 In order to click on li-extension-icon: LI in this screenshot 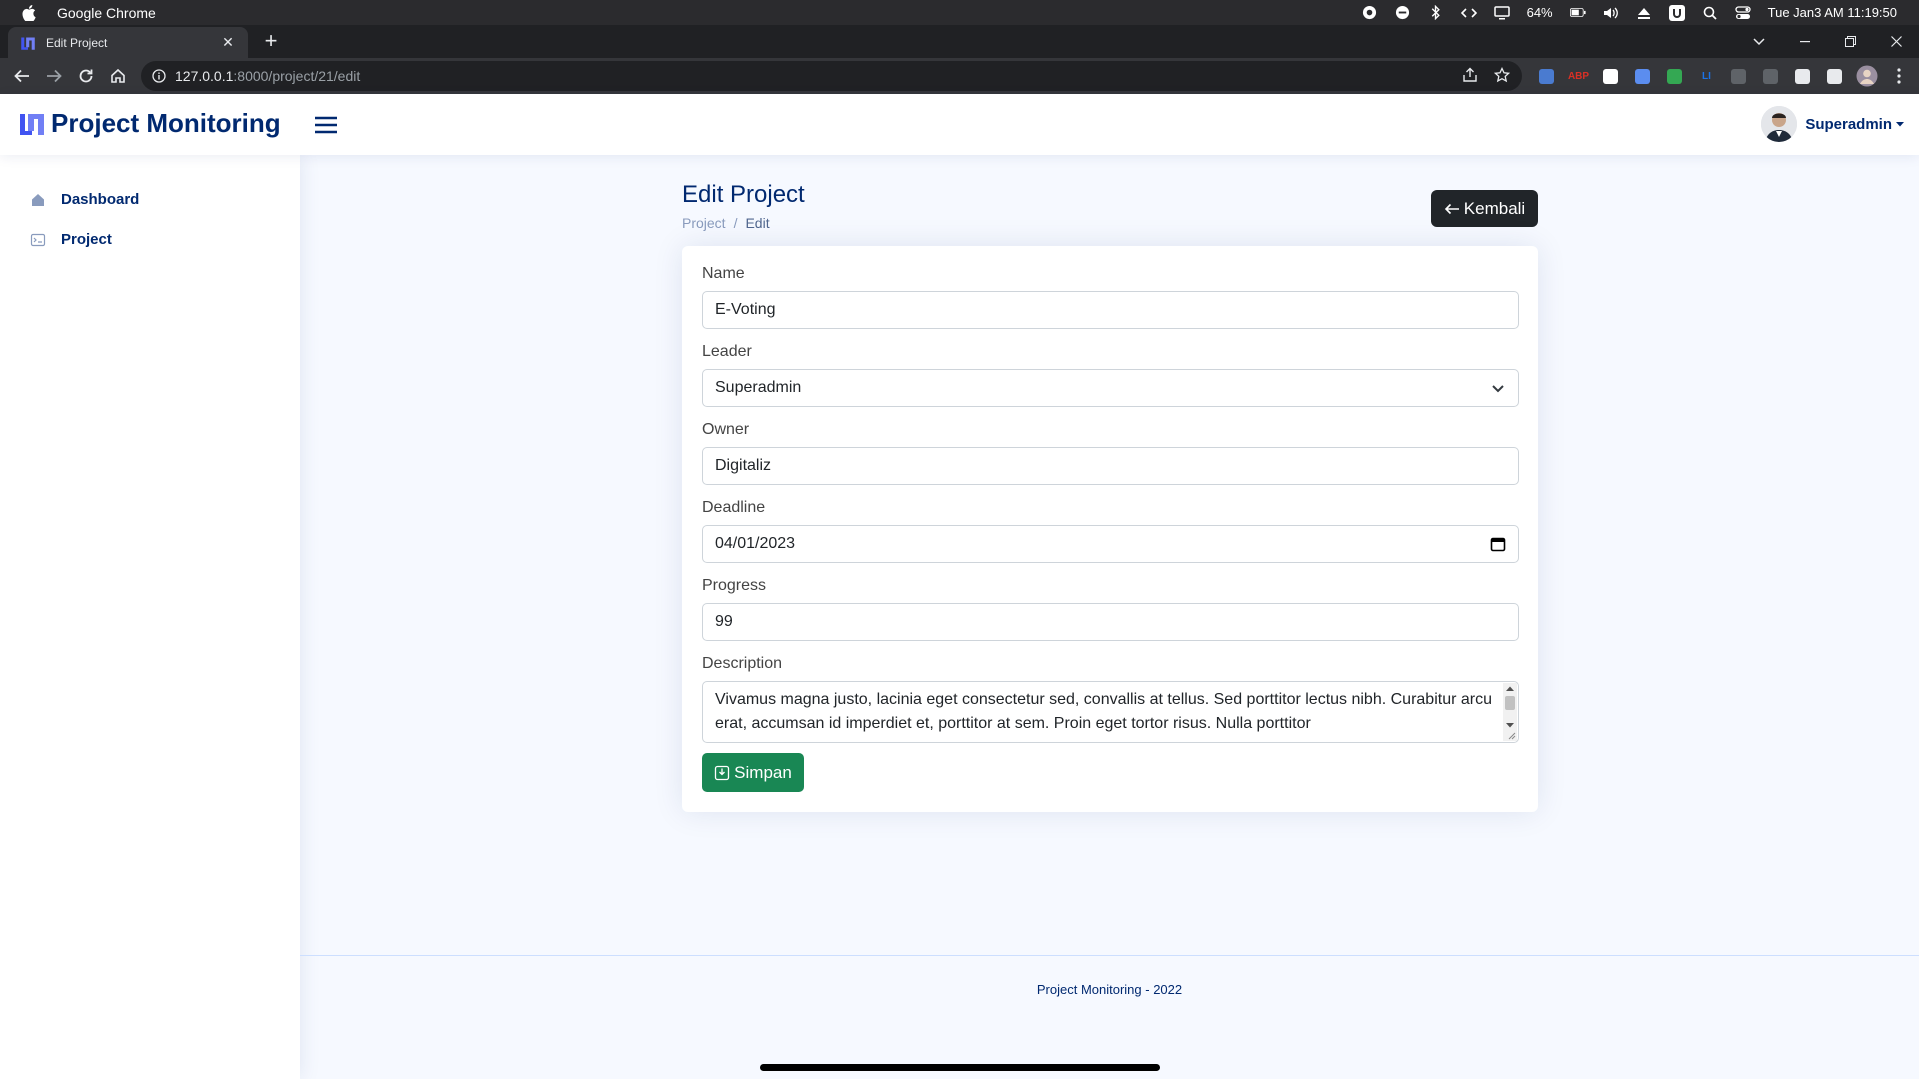, I will do `click(1706, 76)`.